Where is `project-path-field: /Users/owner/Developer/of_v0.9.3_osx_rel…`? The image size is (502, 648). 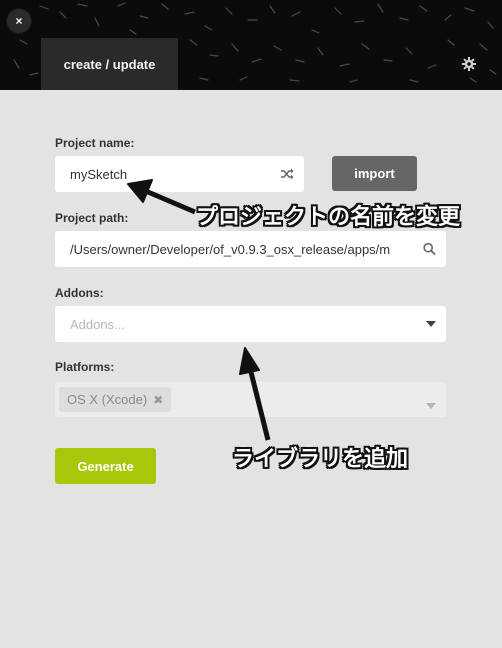
project-path-field: /Users/owner/Developer/of_v0.9.3_osx_rel… is located at coordinates (250, 249).